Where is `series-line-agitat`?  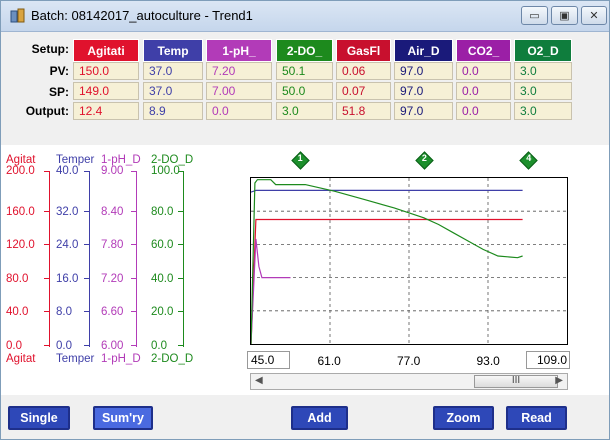 series-line-agitat is located at coordinates (386, 281).